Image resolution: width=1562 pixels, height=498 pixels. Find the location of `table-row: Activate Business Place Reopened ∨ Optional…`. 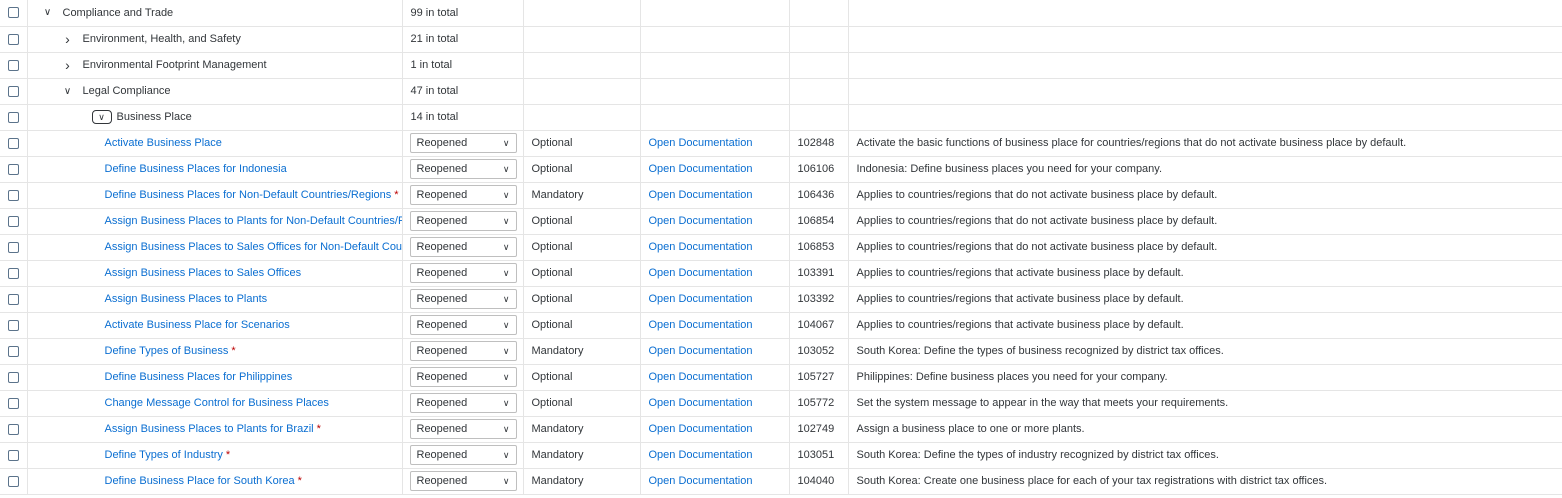

table-row: Activate Business Place Reopened ∨ Optional… is located at coordinates (781, 143).